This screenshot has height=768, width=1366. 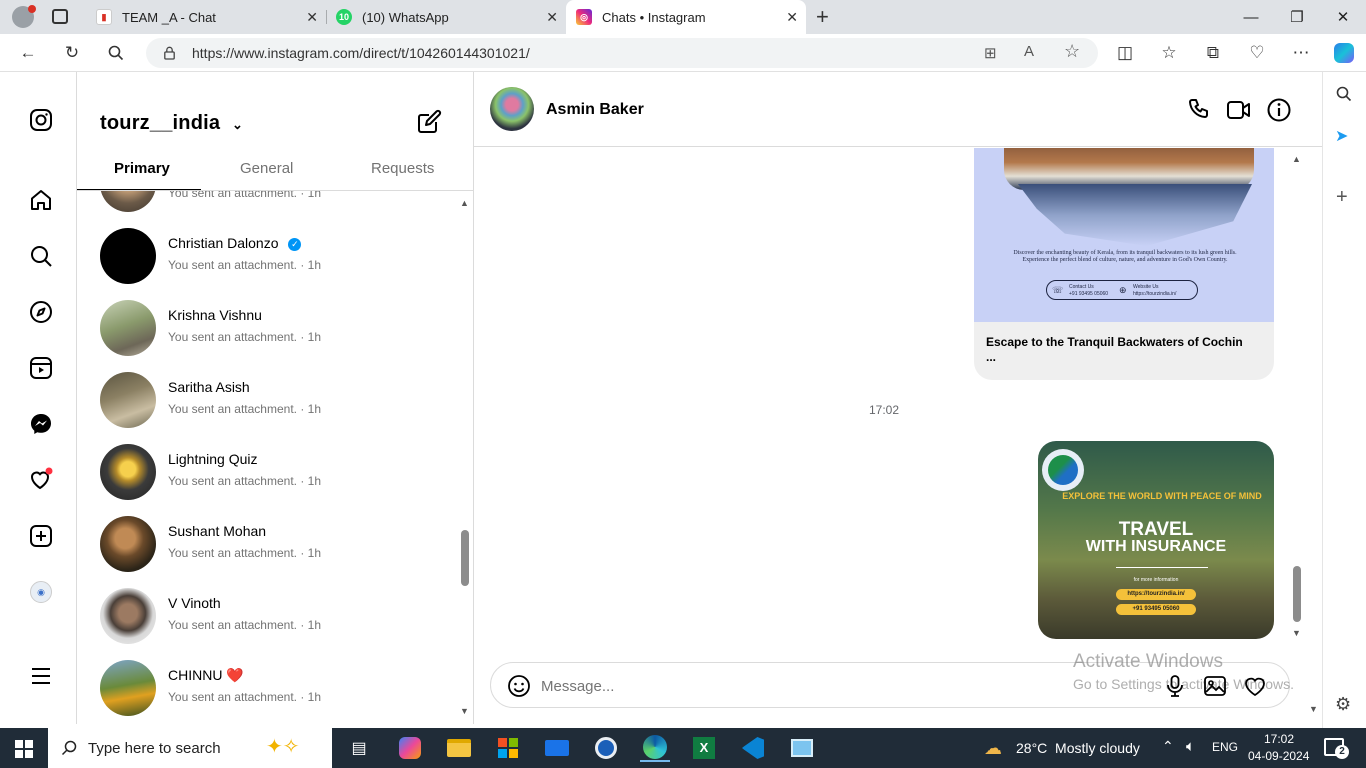 I want to click on conversation-info-icon, so click(x=1279, y=112).